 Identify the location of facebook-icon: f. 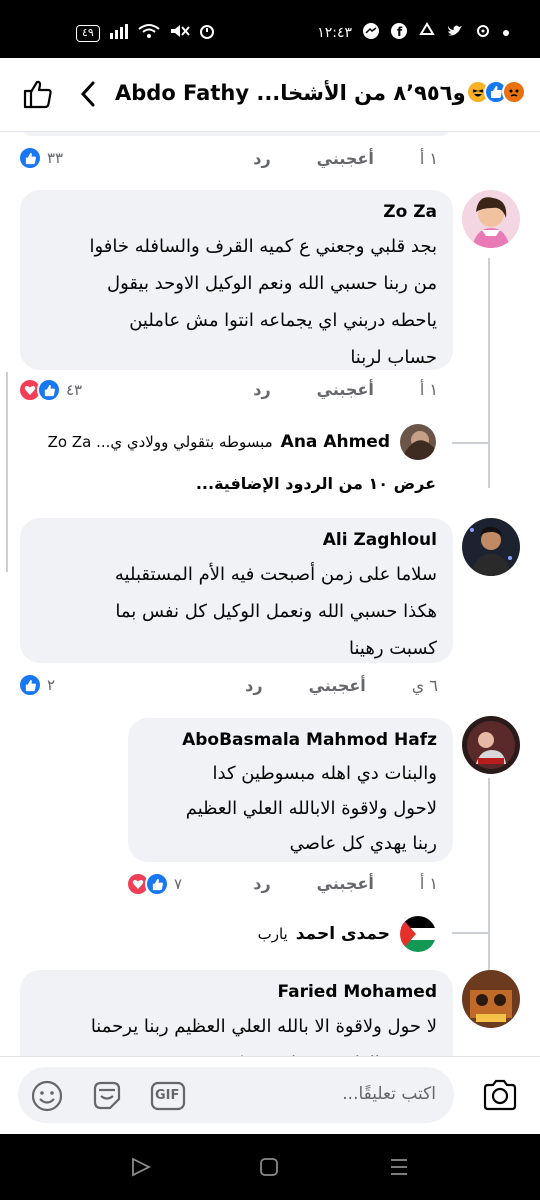
(399, 33).